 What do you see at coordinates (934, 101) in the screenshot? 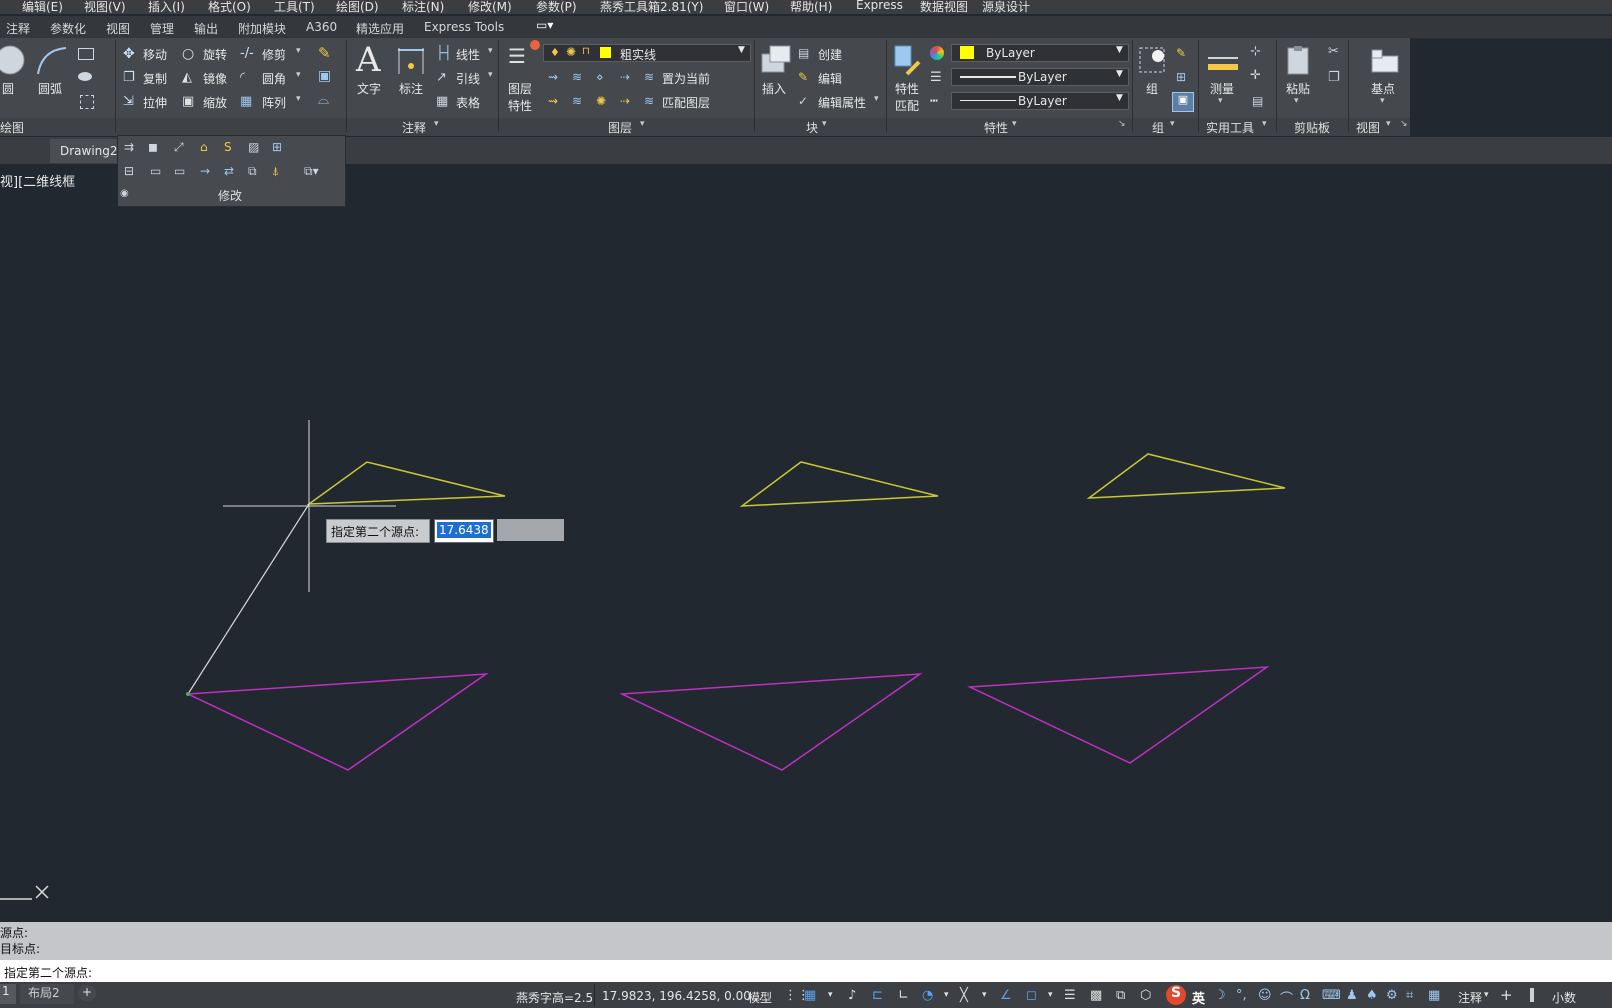
I see `linetype-icon: ┅` at bounding box center [934, 101].